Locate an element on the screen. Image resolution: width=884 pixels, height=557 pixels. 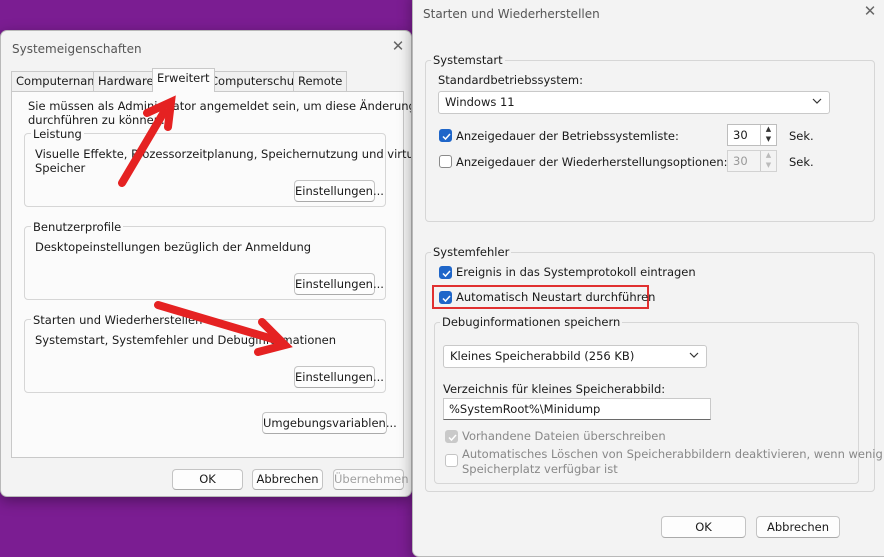
tab-erweitert: Erweitert is located at coordinates (183, 80).